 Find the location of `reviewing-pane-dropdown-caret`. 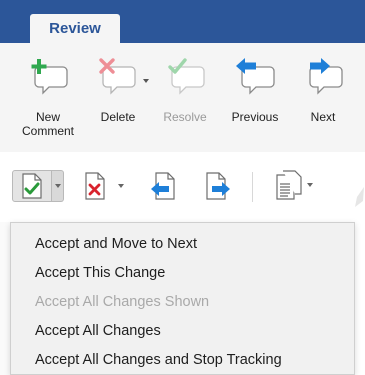

reviewing-pane-dropdown-caret is located at coordinates (310, 185).